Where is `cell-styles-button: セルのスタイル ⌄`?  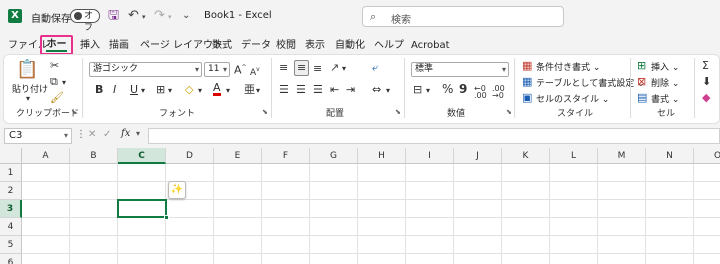 cell-styles-button: セルのスタイル ⌄ is located at coordinates (572, 98).